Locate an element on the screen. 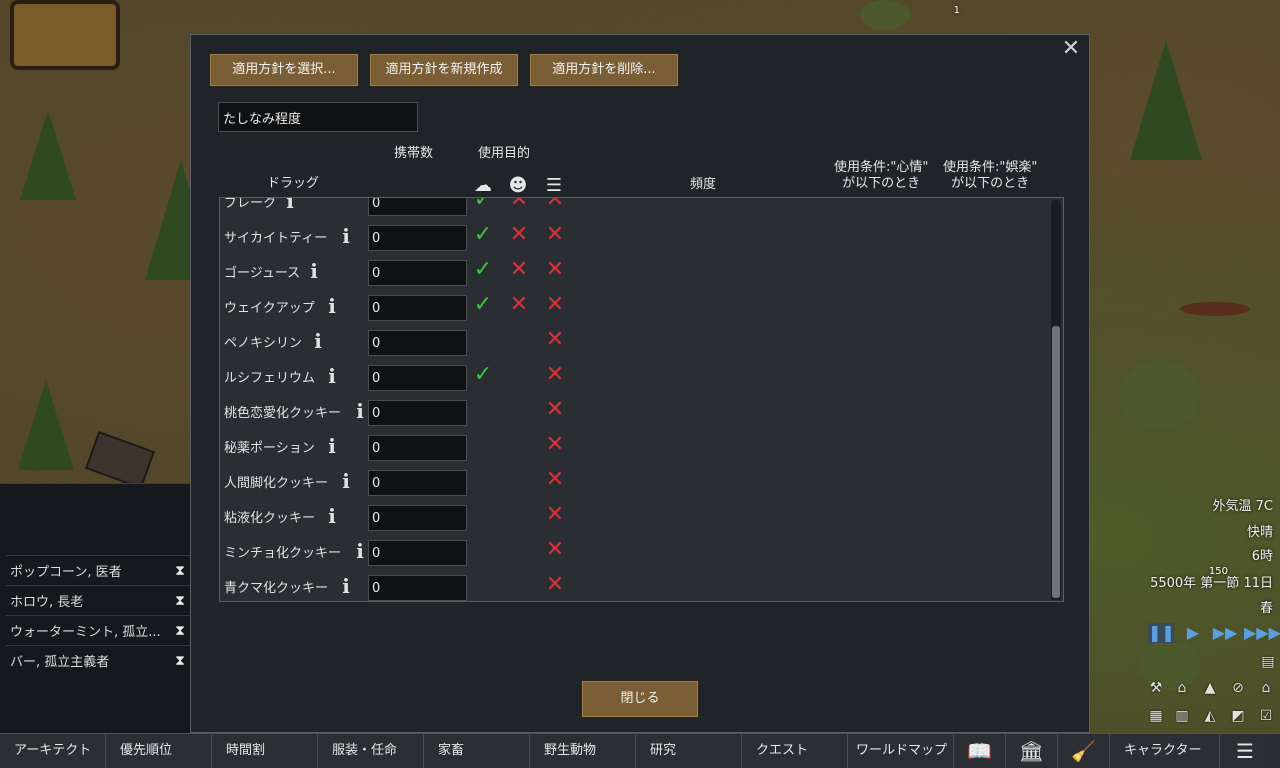  colonist-row: ウォーターミント, 孤立... ⧗ is located at coordinates (98, 630).